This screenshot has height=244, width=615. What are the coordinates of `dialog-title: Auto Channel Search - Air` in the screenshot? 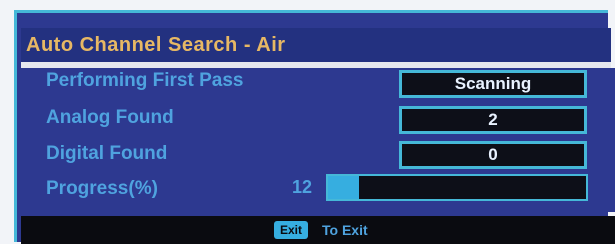 It's located at (156, 45).